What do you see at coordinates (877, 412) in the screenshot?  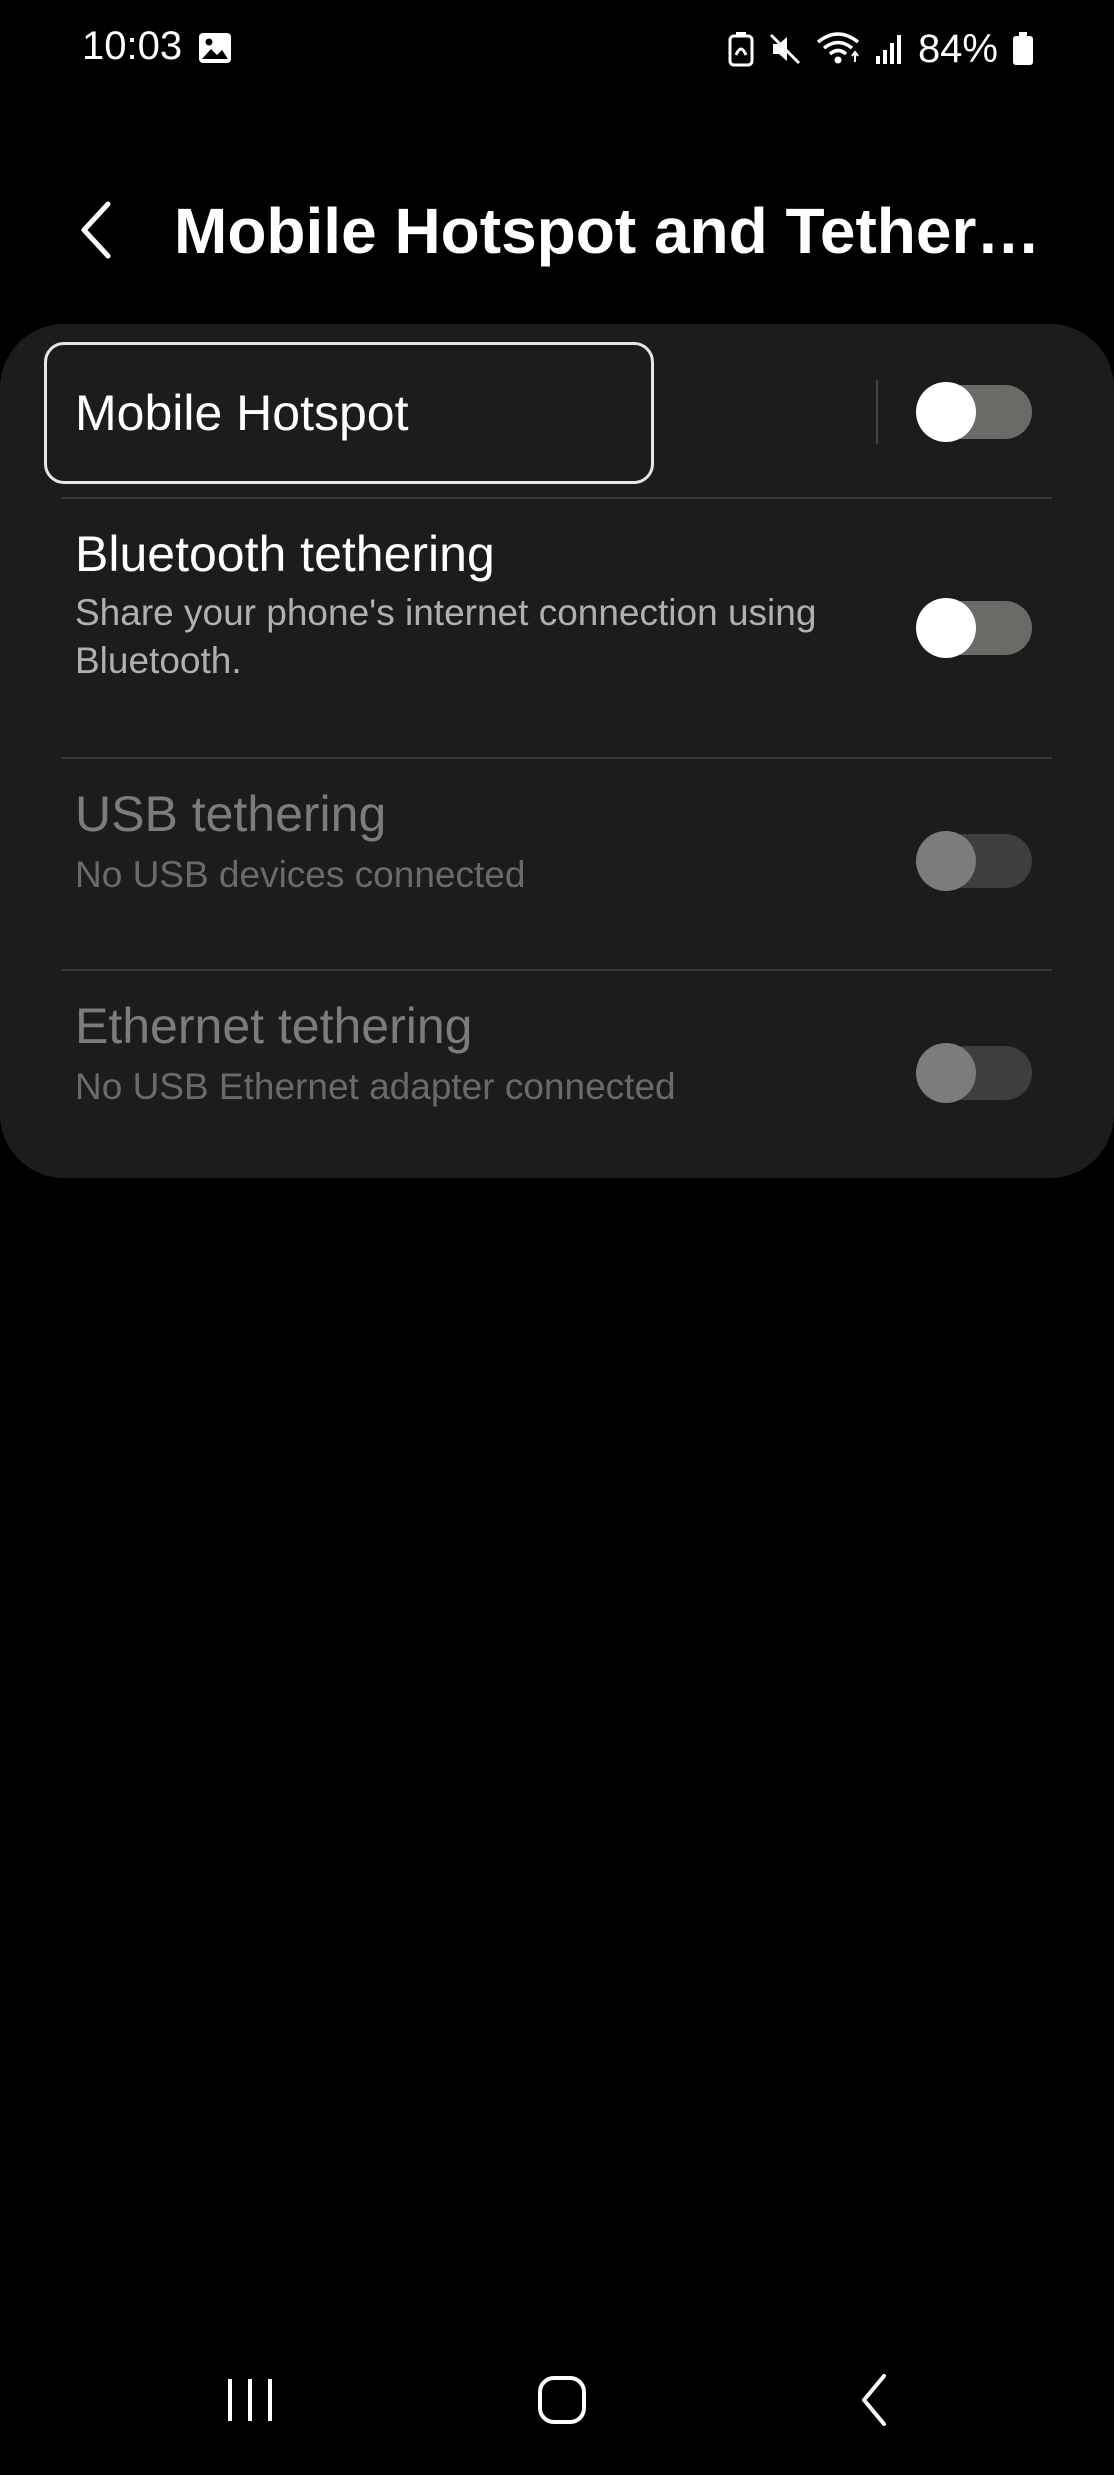 I see `row-separator` at bounding box center [877, 412].